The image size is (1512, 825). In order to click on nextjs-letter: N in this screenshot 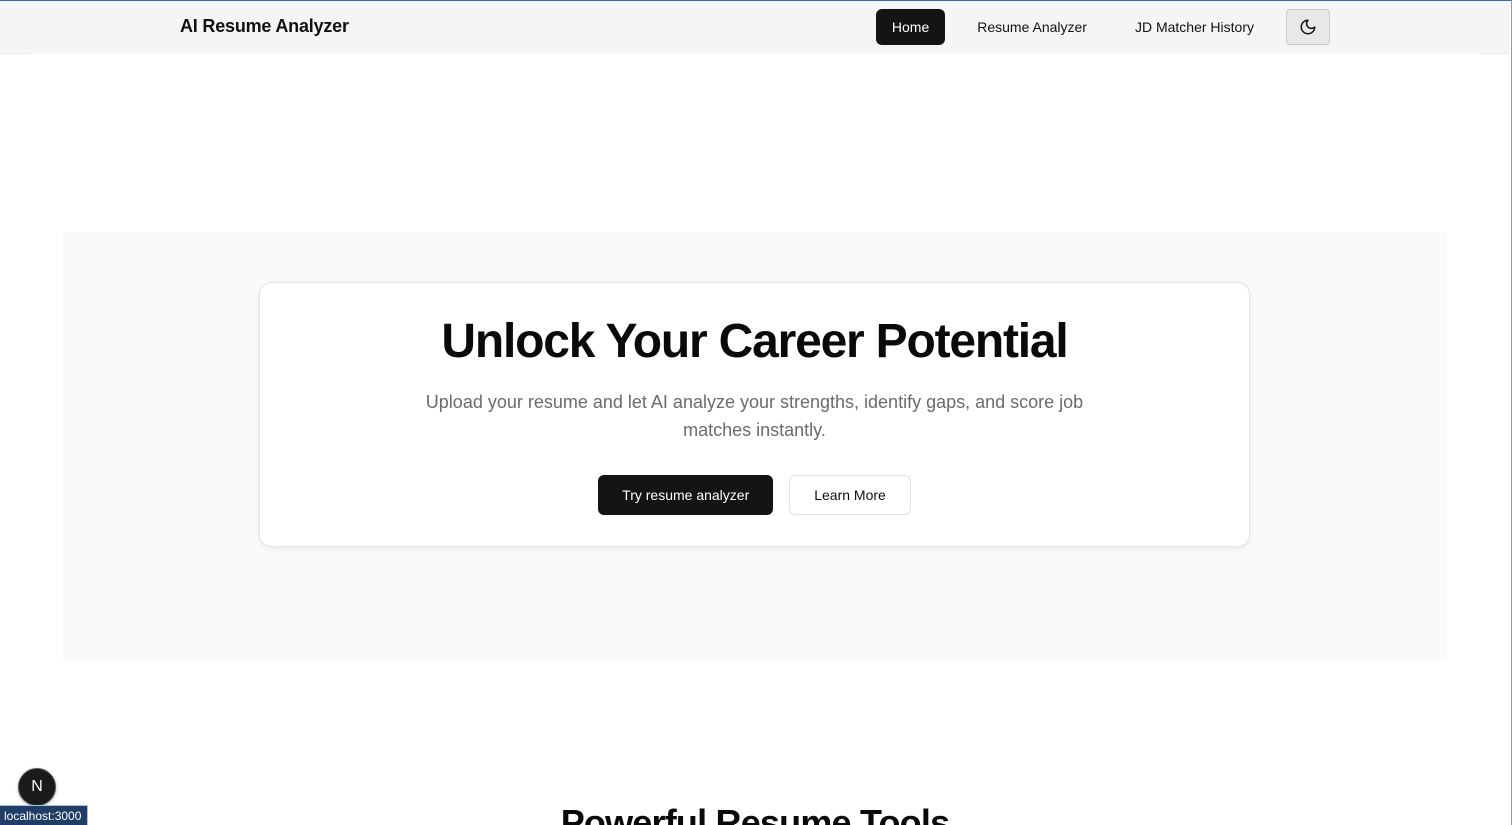, I will do `click(37, 786)`.